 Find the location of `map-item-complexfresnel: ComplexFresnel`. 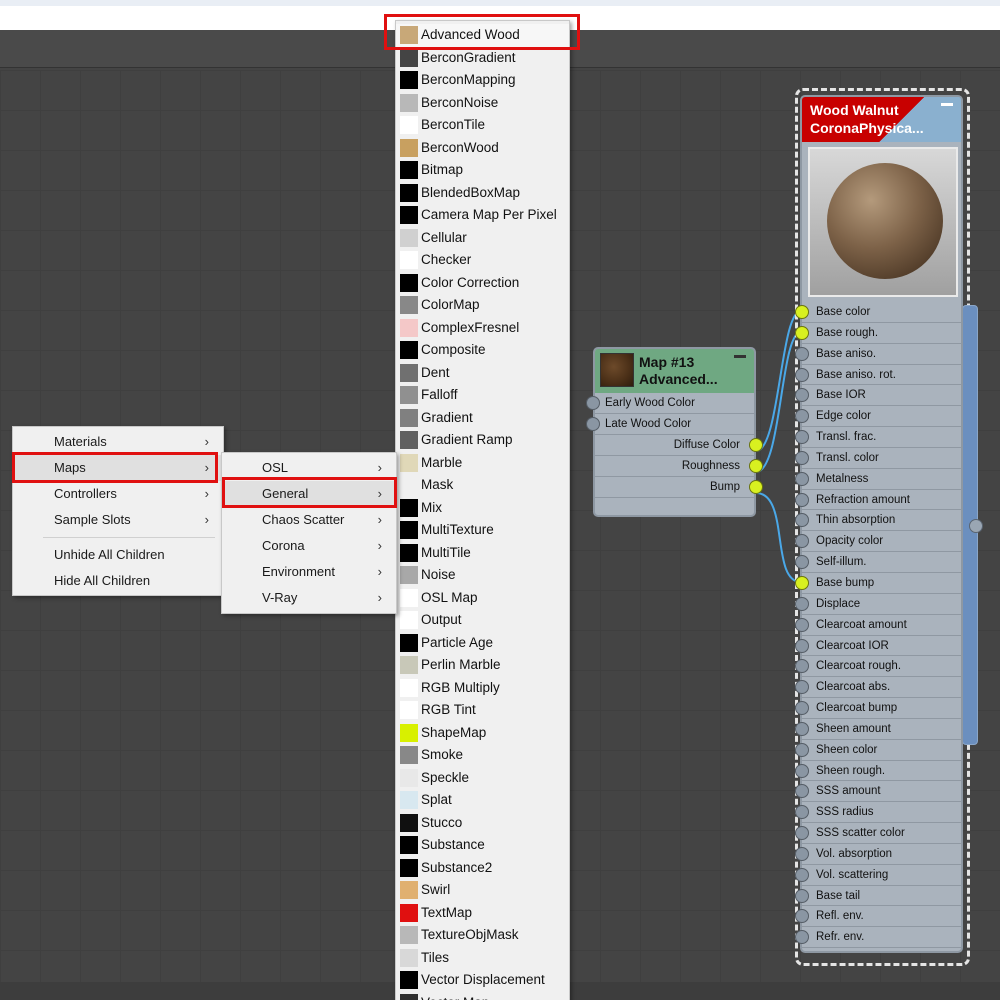

map-item-complexfresnel: ComplexFresnel is located at coordinates (482, 328).